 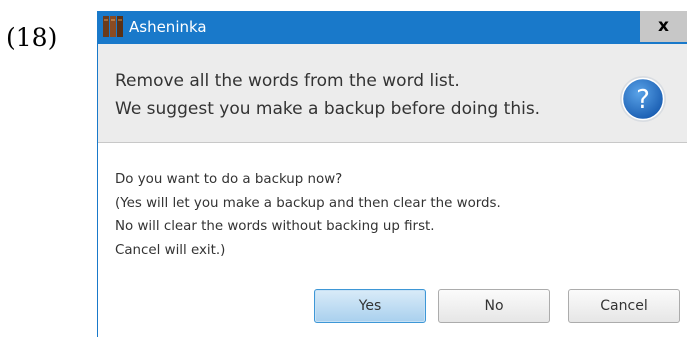 I want to click on question-icon: ?, so click(x=643, y=99).